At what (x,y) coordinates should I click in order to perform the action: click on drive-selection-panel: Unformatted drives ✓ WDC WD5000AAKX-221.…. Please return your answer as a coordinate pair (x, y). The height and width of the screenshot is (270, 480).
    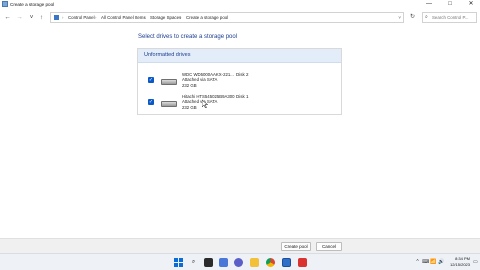
    Looking at the image, I should click on (239, 81).